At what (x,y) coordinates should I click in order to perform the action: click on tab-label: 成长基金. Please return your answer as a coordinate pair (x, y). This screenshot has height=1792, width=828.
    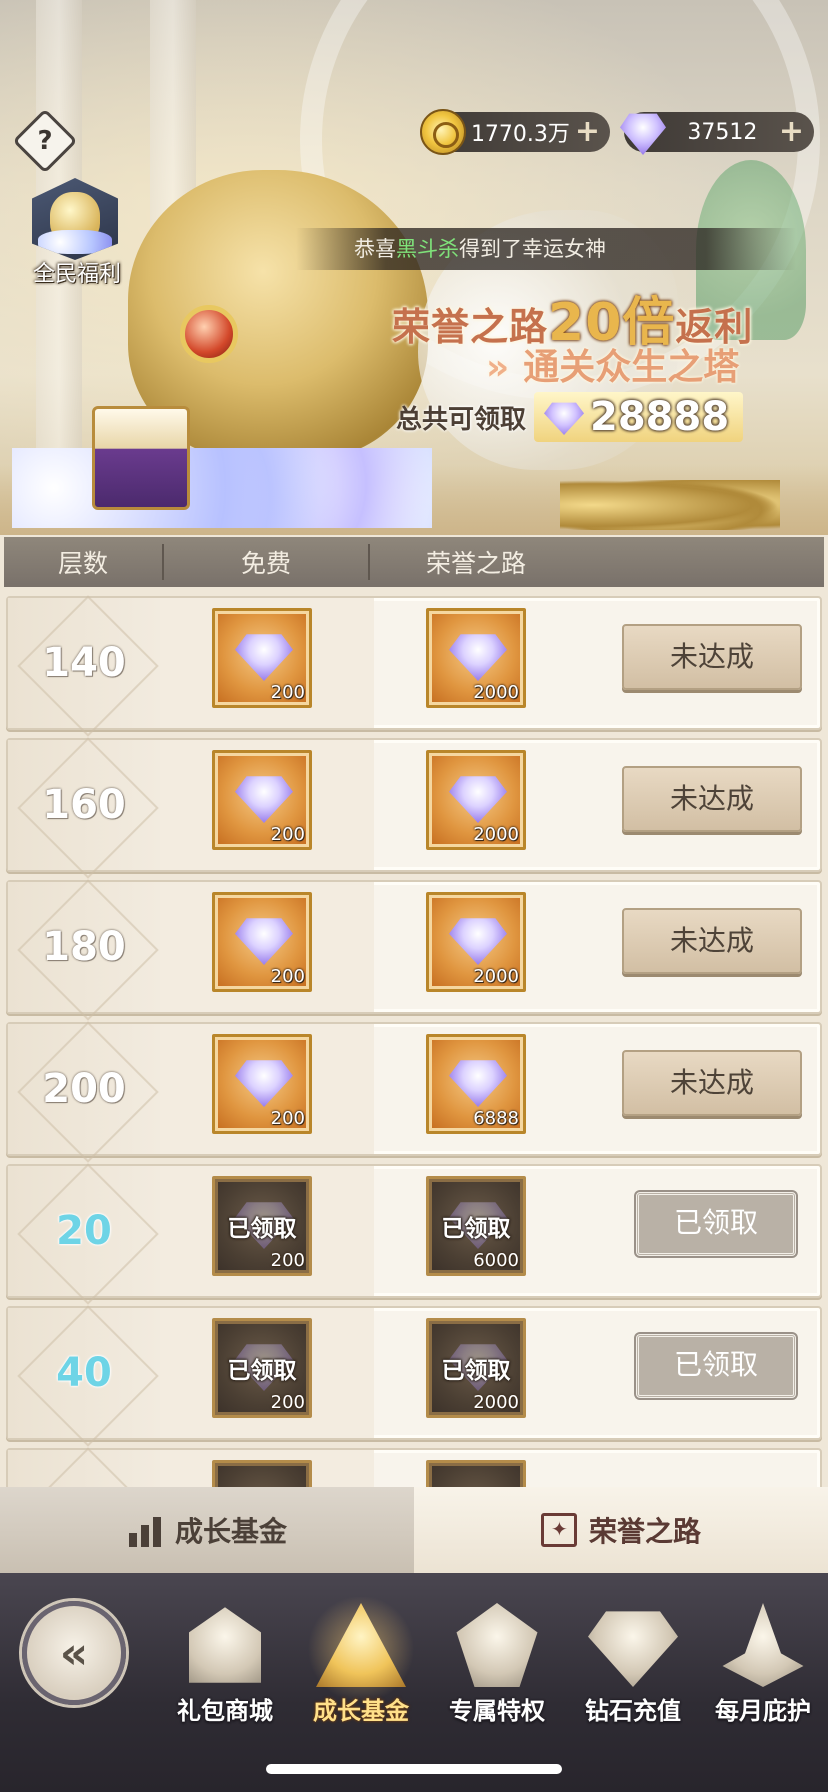
    Looking at the image, I should click on (230, 1531).